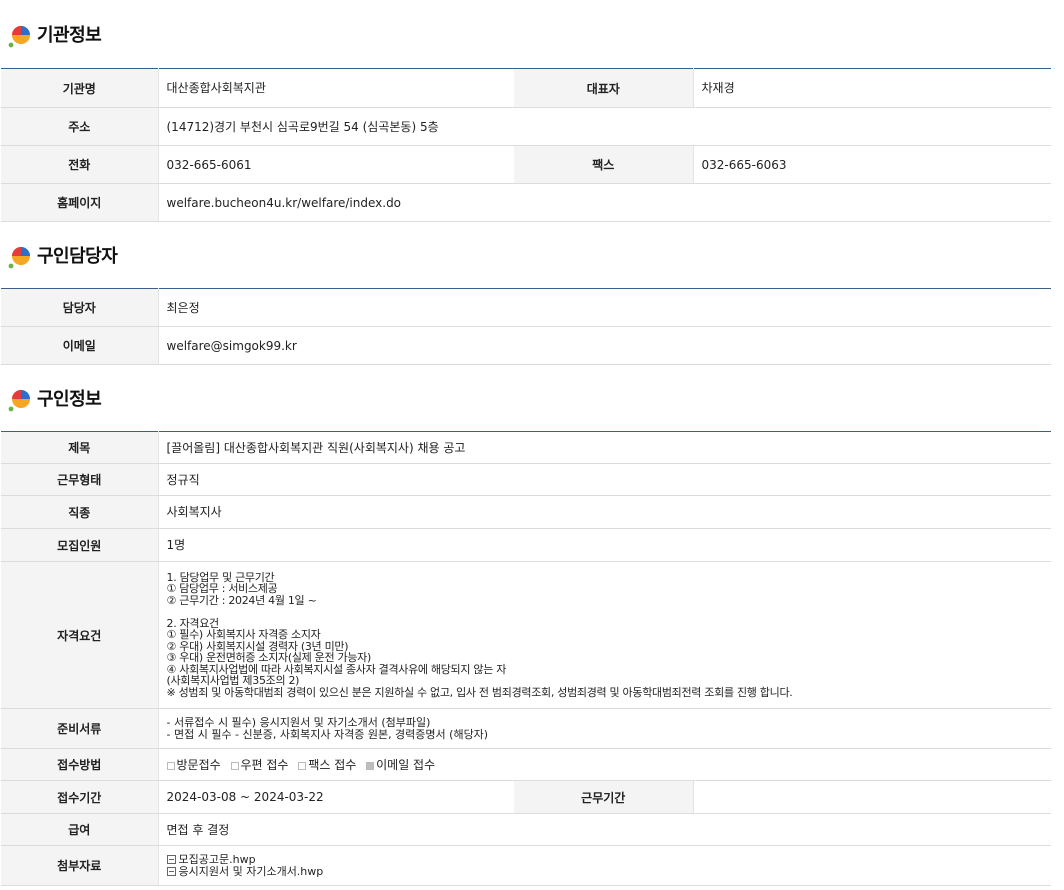  Describe the element at coordinates (605, 764) in the screenshot. I see `job-method-checkboxes: 방문접수 우편 접수 팩스 접수 이메일 접수` at that location.